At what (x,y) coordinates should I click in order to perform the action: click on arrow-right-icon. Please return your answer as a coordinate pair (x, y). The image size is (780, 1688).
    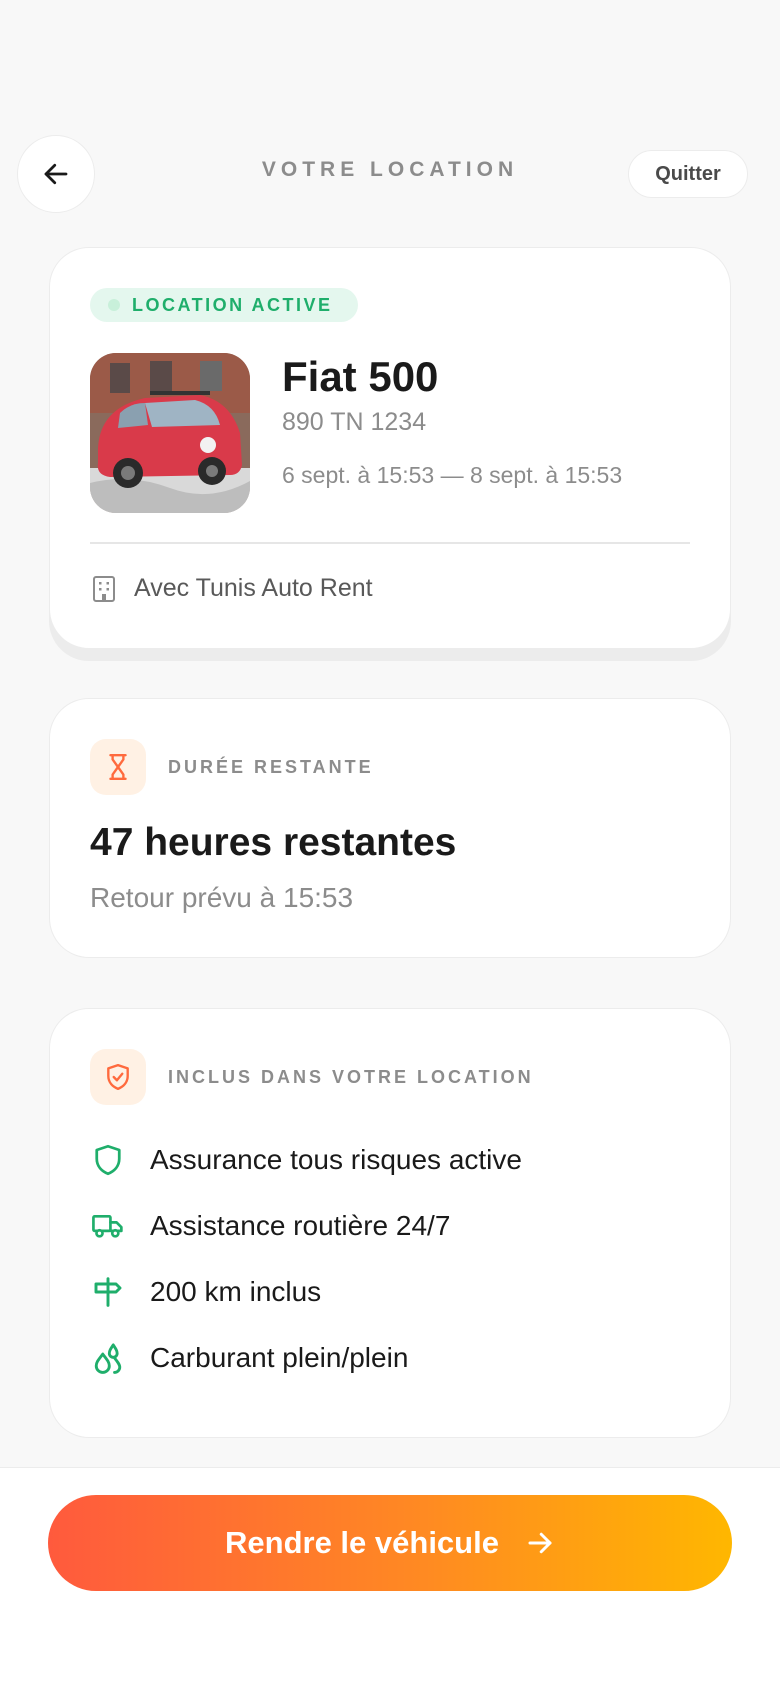
    Looking at the image, I should click on (540, 1543).